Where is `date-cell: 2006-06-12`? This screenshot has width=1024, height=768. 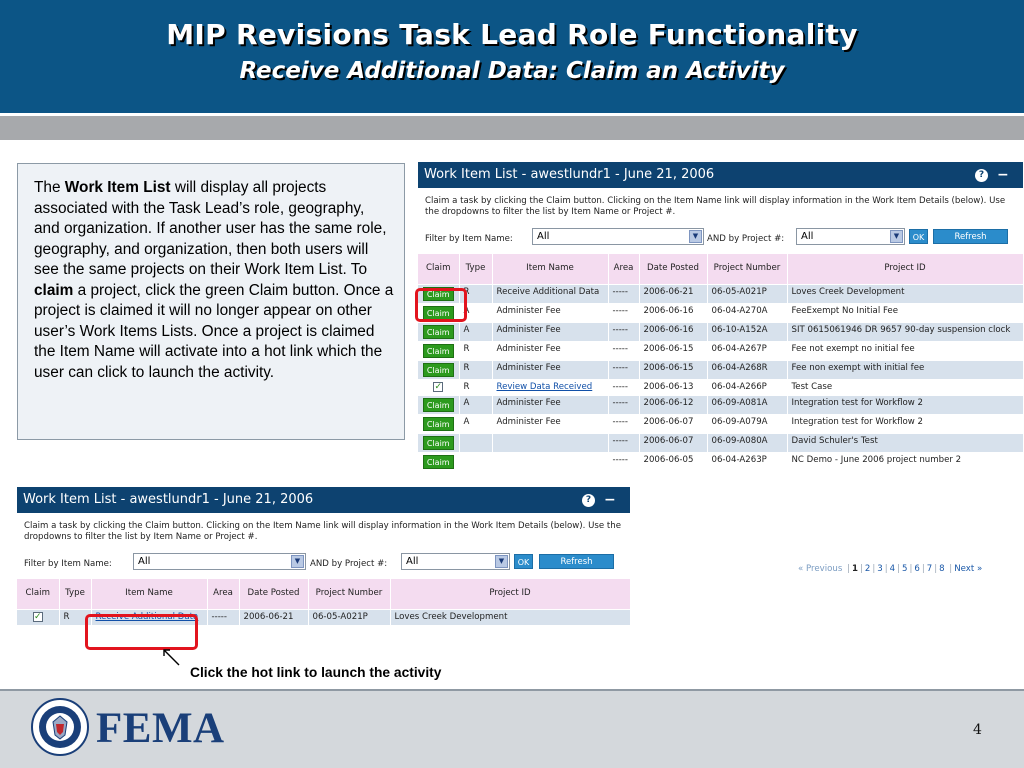
date-cell: 2006-06-12 is located at coordinates (673, 404).